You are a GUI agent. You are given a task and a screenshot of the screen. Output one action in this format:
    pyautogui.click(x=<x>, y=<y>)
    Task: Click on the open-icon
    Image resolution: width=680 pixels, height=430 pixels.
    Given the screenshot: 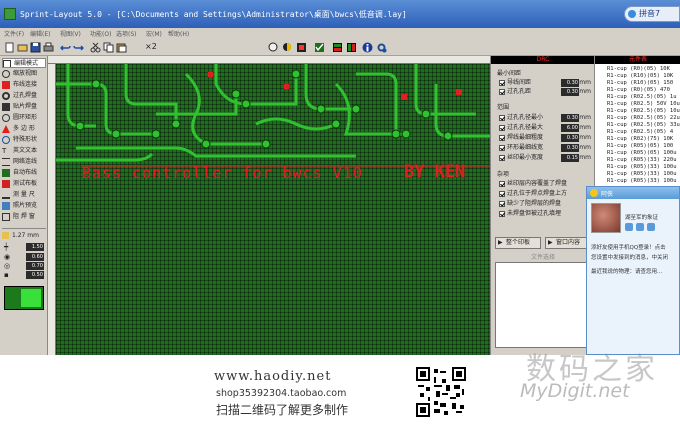 What is the action you would take?
    pyautogui.click(x=22, y=47)
    